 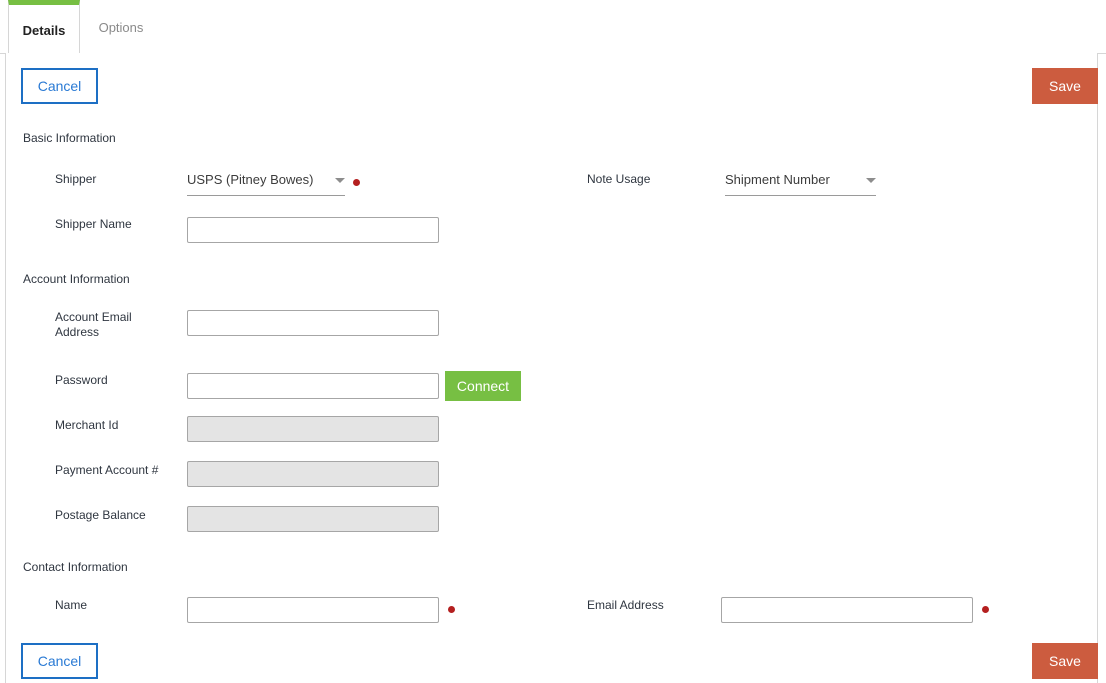 I want to click on merchant-id-input, so click(x=313, y=429).